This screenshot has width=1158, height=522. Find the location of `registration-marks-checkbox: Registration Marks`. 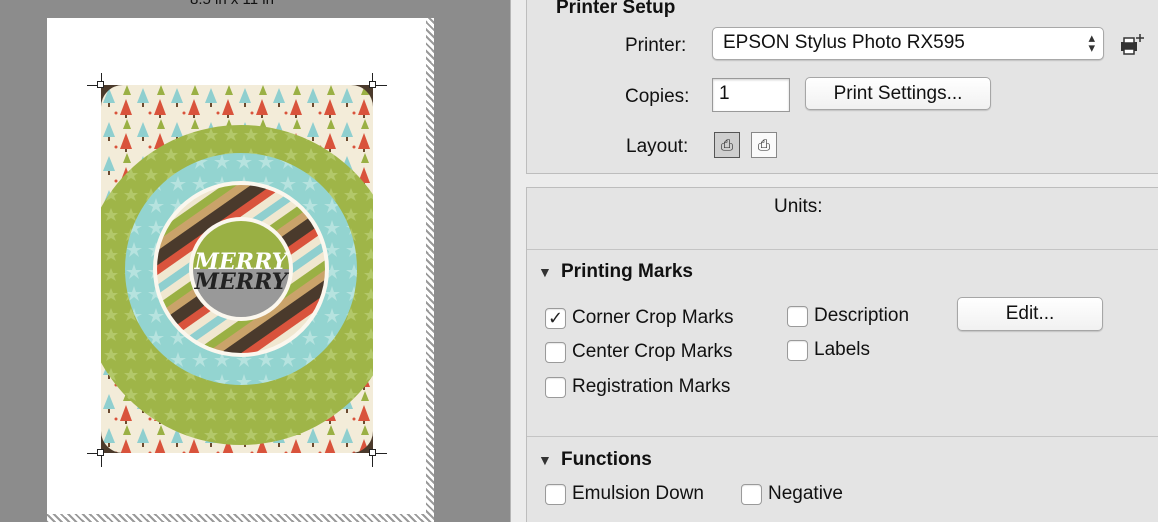

registration-marks-checkbox: Registration Marks is located at coordinates (637, 387).